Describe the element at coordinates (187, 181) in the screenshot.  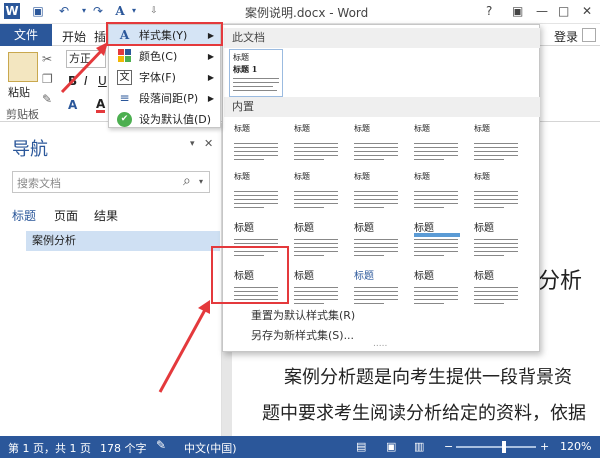
I see `search-icon: ⌕` at that location.